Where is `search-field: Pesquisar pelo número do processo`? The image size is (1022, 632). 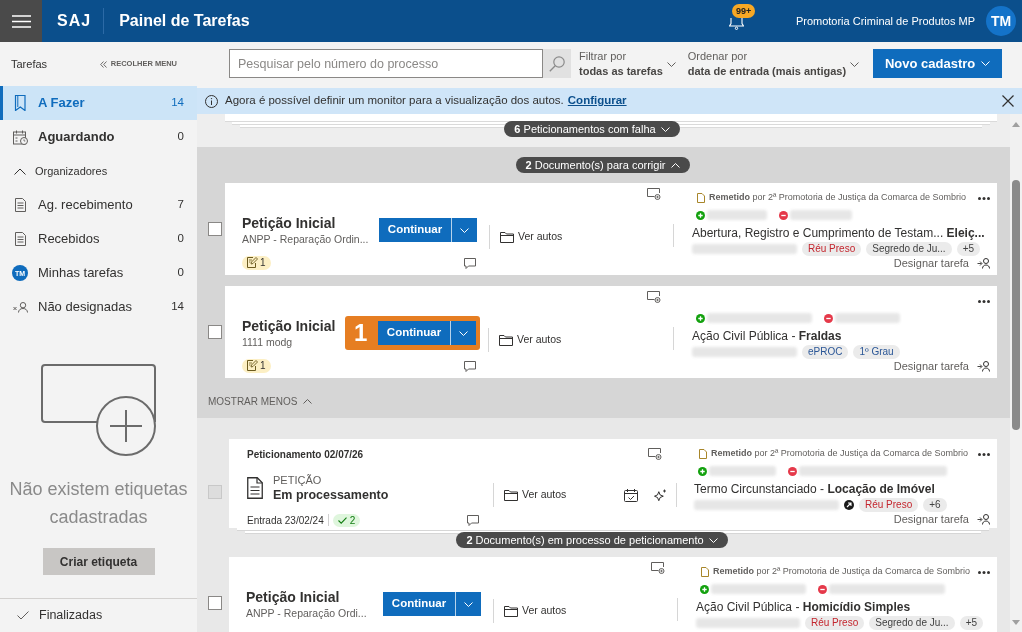 search-field: Pesquisar pelo número do processo is located at coordinates (386, 63).